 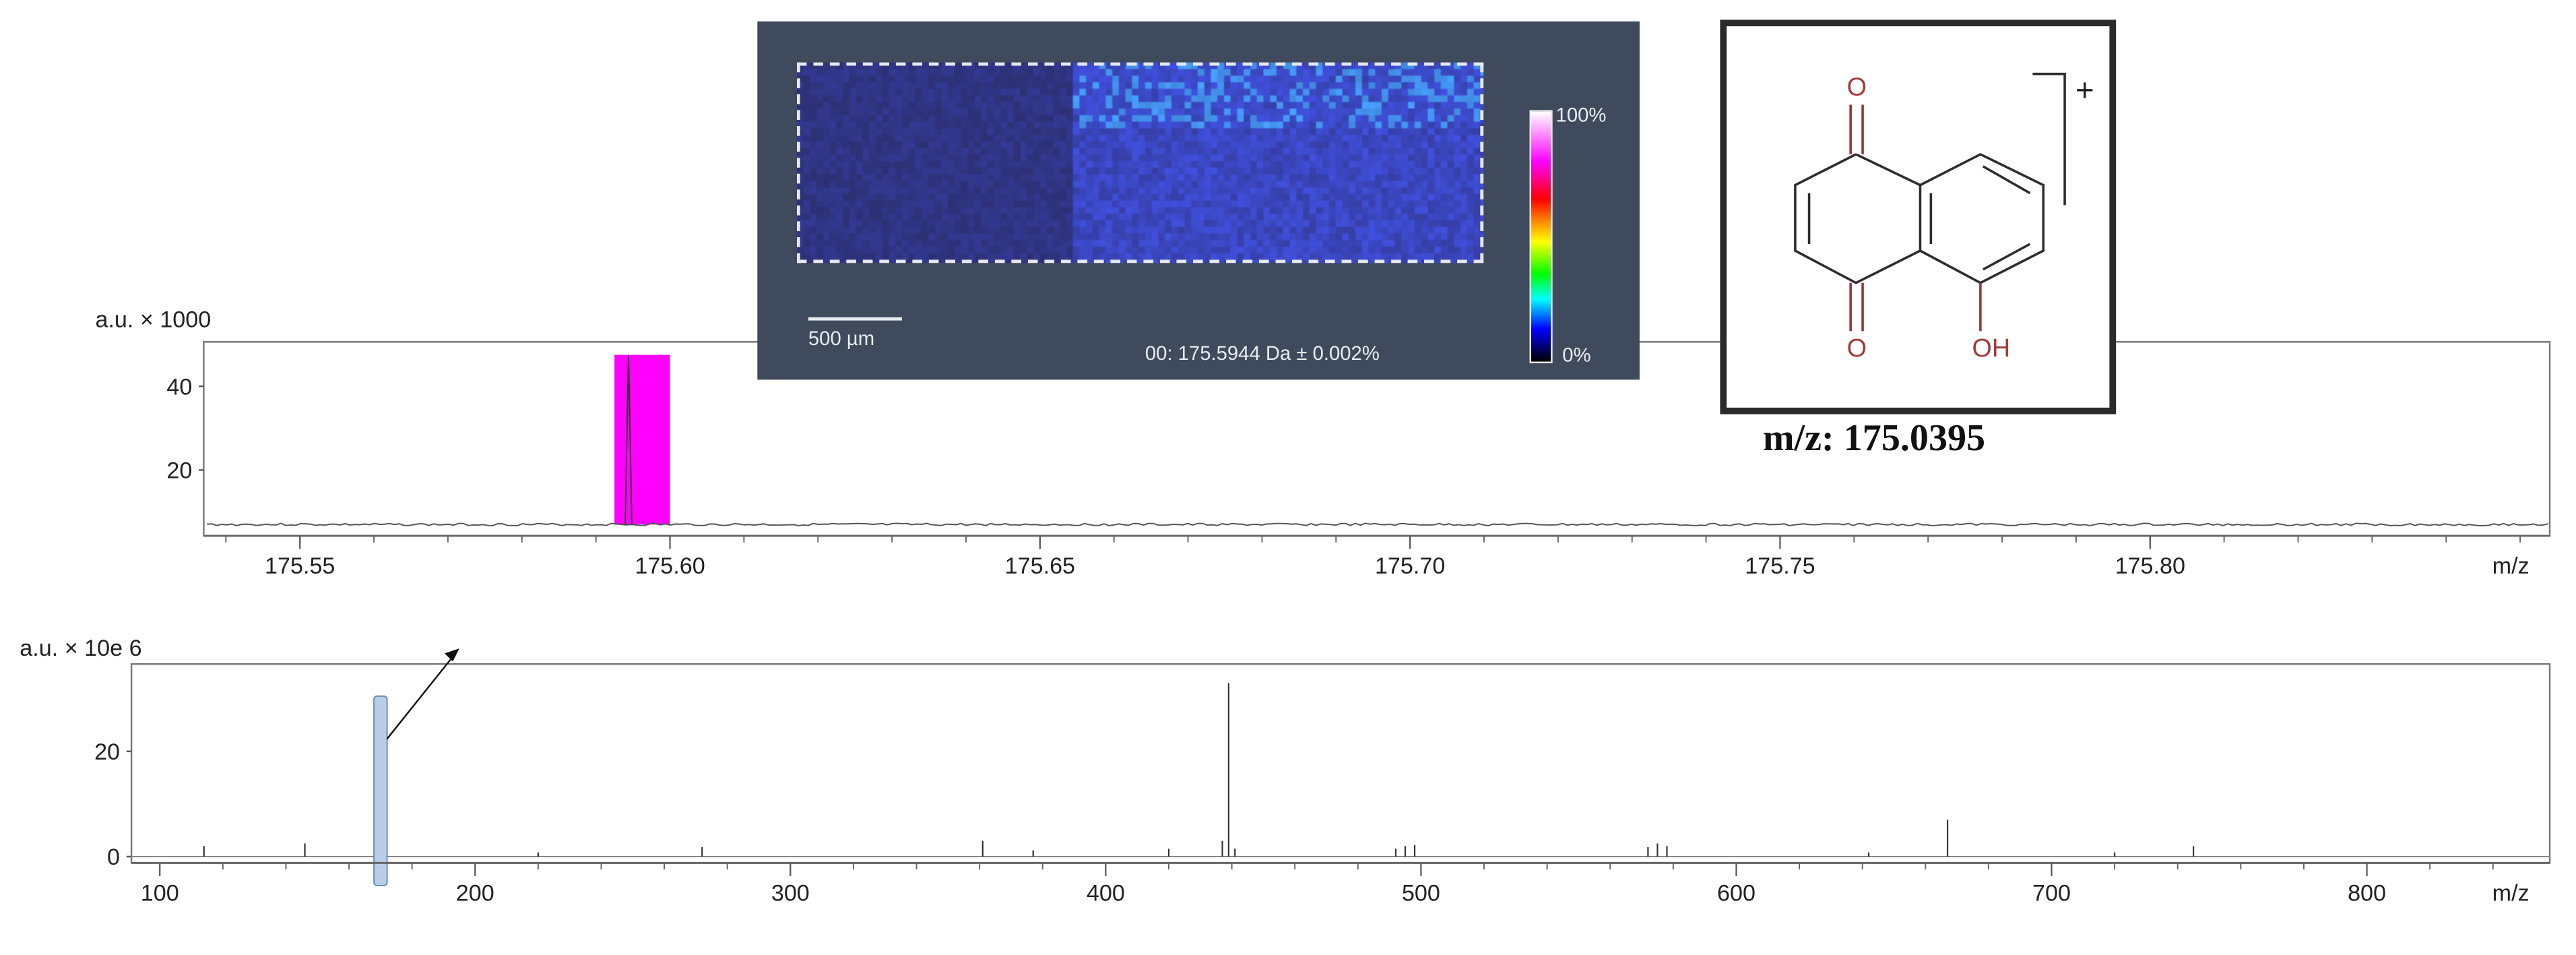 What do you see at coordinates (475, 893) in the screenshot?
I see `chart1-x-tick-label: 200` at bounding box center [475, 893].